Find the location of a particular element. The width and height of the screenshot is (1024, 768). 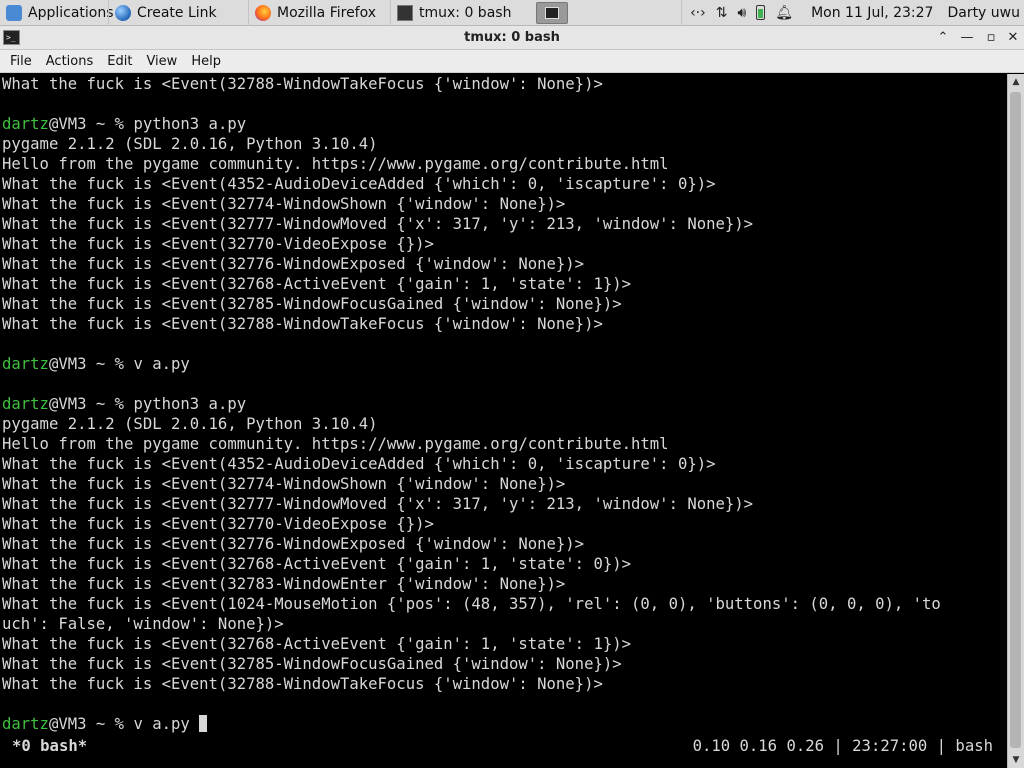

panel-clock: Mon 11 Jul, 23:27 is located at coordinates (872, 13).